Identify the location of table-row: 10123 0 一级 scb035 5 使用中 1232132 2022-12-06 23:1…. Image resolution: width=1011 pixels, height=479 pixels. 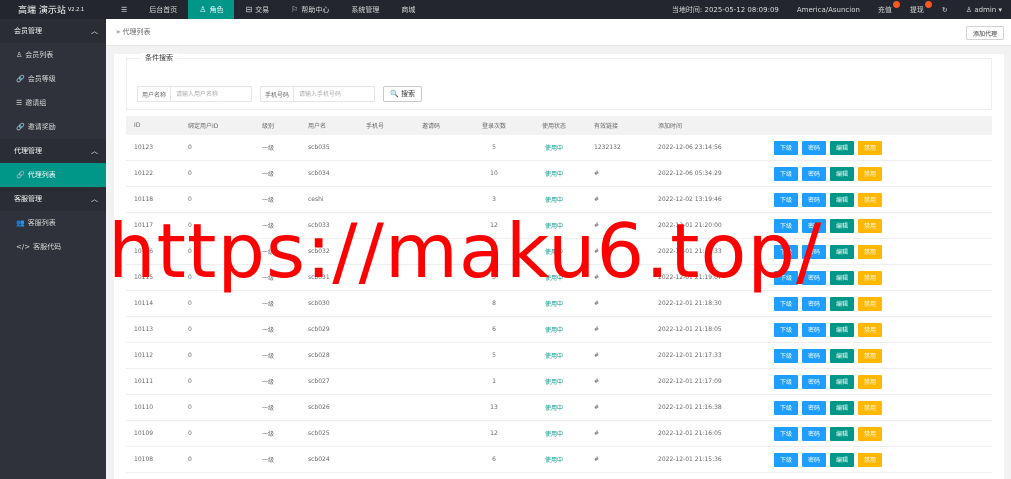
(559, 148).